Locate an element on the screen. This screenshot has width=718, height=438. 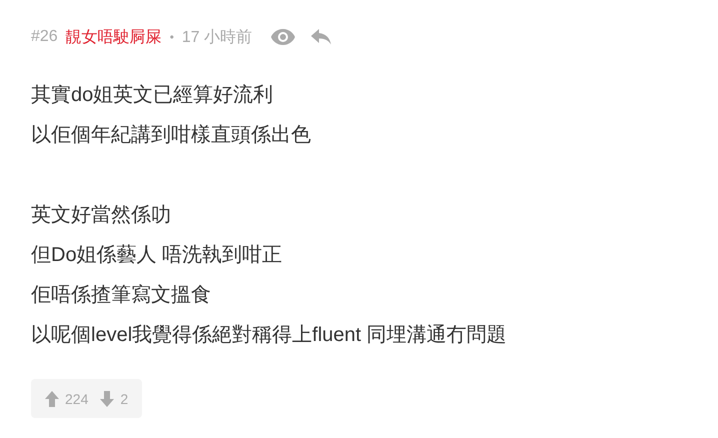
text-line: 以佢個年紀講到咁樣直頭係出色 is located at coordinates (171, 135).